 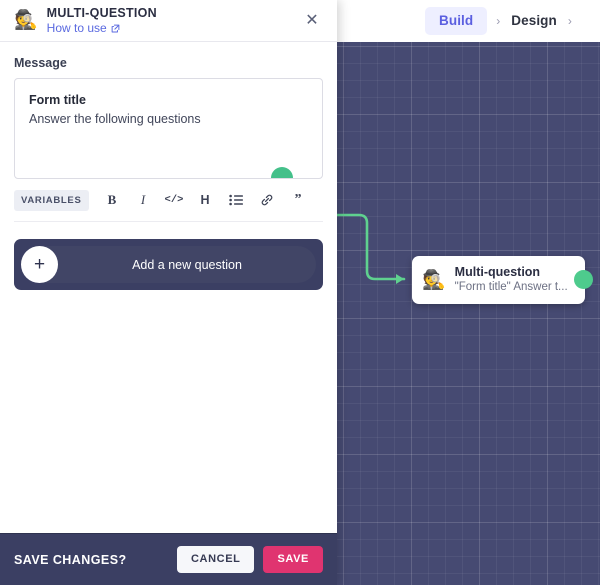 I want to click on panel-header-texts: MULTI-QUESTION How to use, so click(x=102, y=21).